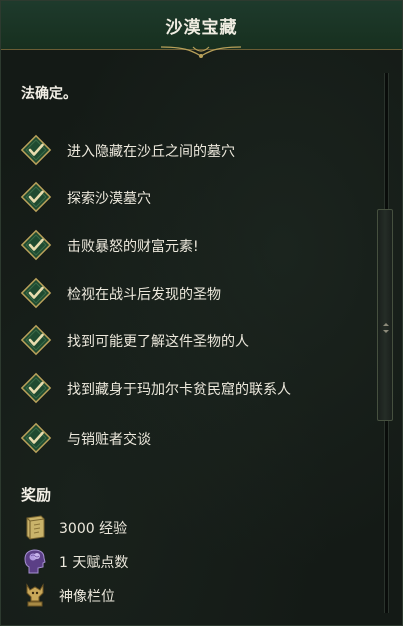  I want to click on scrollbar, so click(385, 343).